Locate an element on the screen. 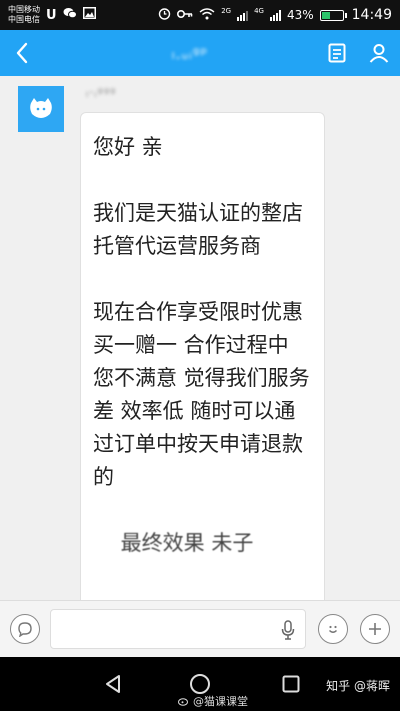  carrier-1: 中国移动 is located at coordinates (24, 9).